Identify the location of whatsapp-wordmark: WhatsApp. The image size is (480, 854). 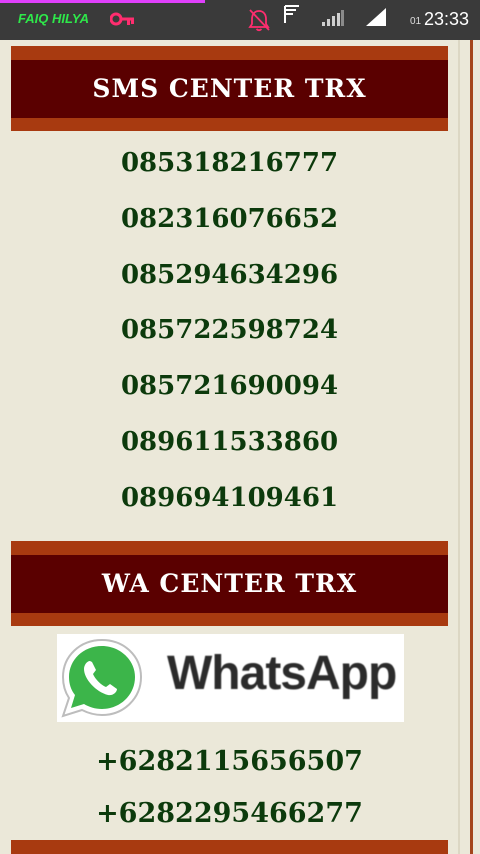
(282, 673).